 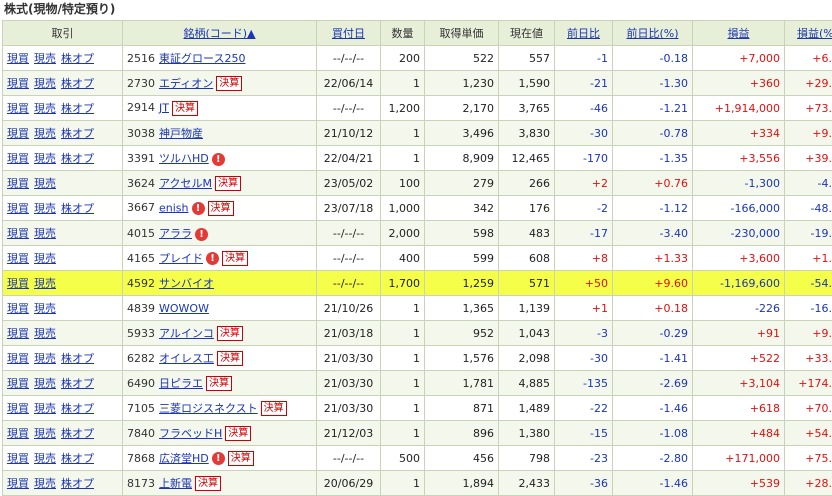 What do you see at coordinates (814, 33) in the screenshot?
I see `sort-plpct-link: 損益(%)` at bounding box center [814, 33].